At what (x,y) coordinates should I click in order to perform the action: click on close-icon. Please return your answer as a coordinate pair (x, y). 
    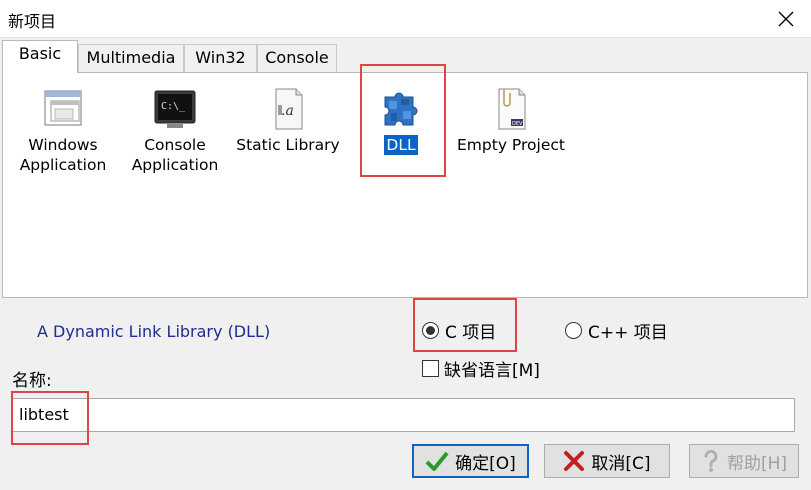
    Looking at the image, I should click on (786, 19).